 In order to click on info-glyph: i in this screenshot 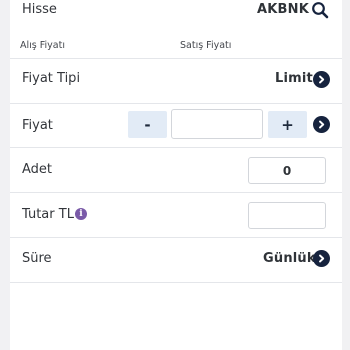, I will do `click(81, 214)`.